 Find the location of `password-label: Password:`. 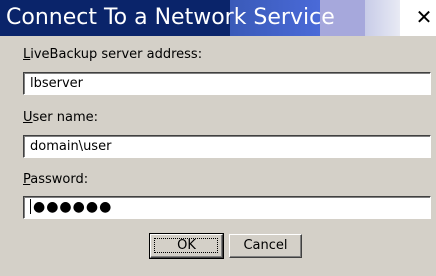

password-label: Password: is located at coordinates (55, 179).